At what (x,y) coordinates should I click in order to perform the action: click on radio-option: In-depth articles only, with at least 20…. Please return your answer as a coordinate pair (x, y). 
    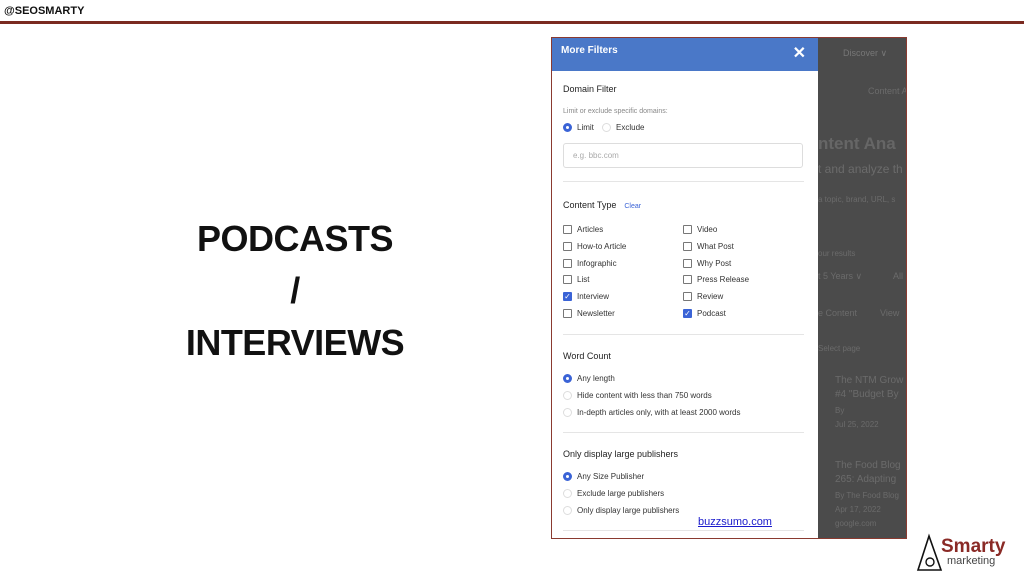
    Looking at the image, I should click on (652, 412).